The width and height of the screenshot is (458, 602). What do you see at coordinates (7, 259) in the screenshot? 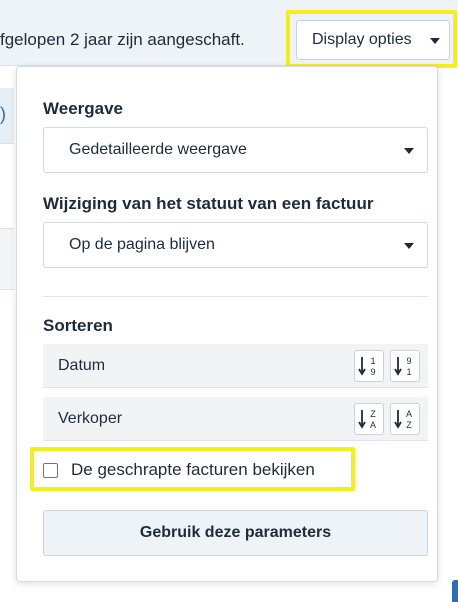
I see `background-band` at bounding box center [7, 259].